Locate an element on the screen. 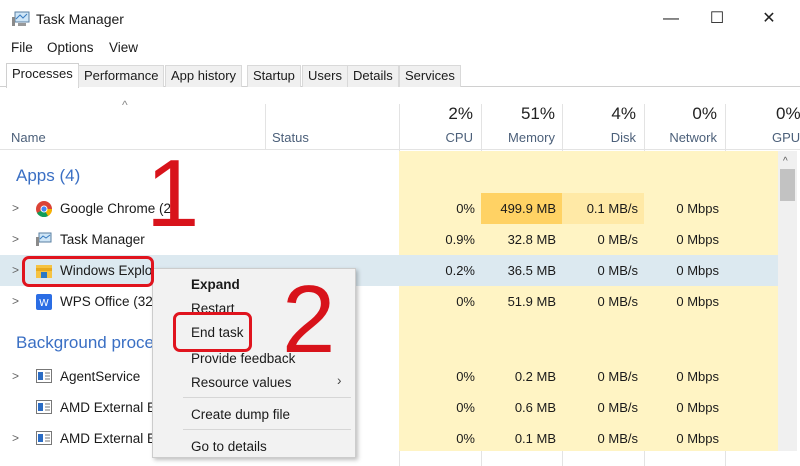 The image size is (800, 466). cpu-value: 0.9% is located at coordinates (460, 239).